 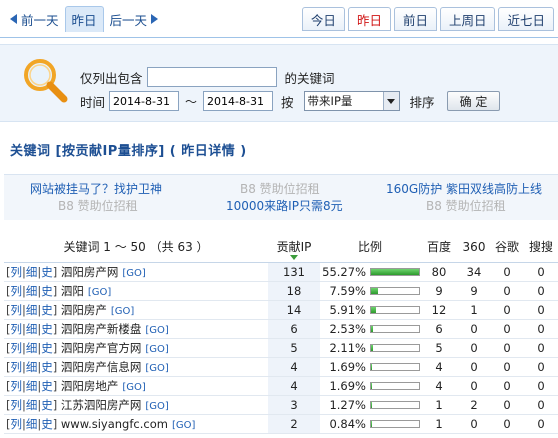 I want to click on keyword-text: 泗阳房产官方网, so click(x=101, y=348).